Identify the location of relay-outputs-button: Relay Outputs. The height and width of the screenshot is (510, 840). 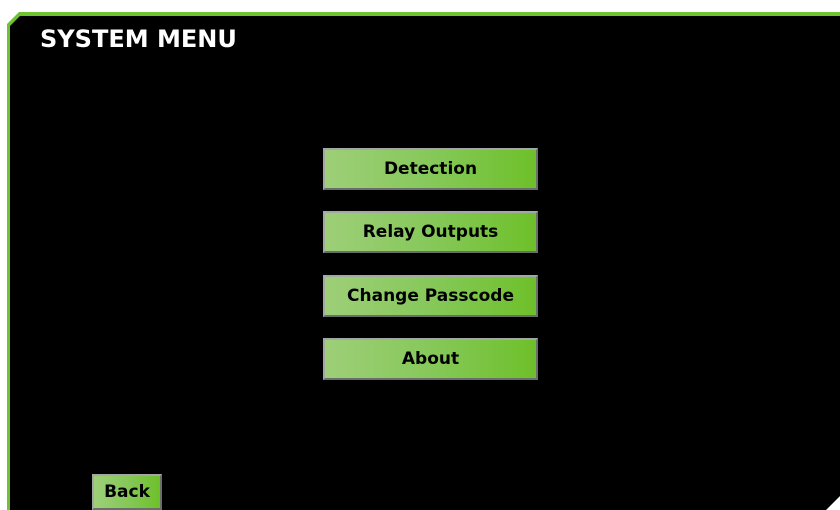
(430, 232).